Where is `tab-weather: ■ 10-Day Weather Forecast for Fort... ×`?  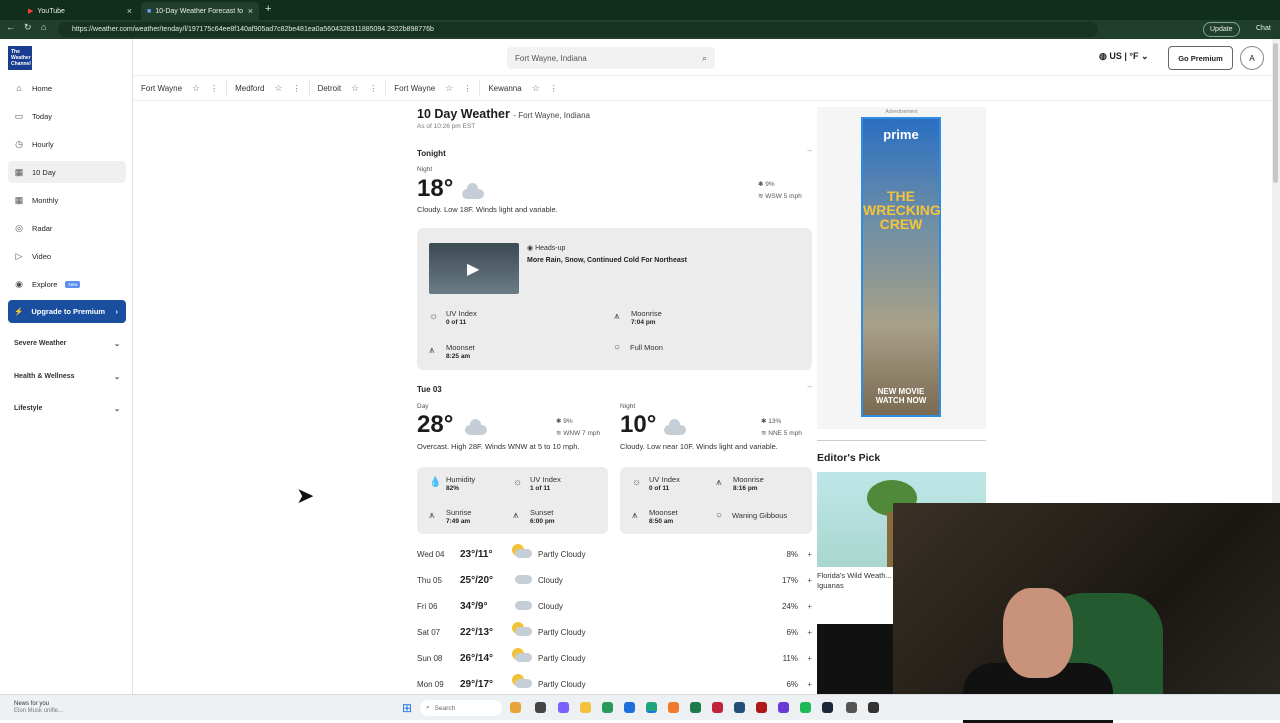 tab-weather: ■ 10-Day Weather Forecast for Fort... × is located at coordinates (200, 11).